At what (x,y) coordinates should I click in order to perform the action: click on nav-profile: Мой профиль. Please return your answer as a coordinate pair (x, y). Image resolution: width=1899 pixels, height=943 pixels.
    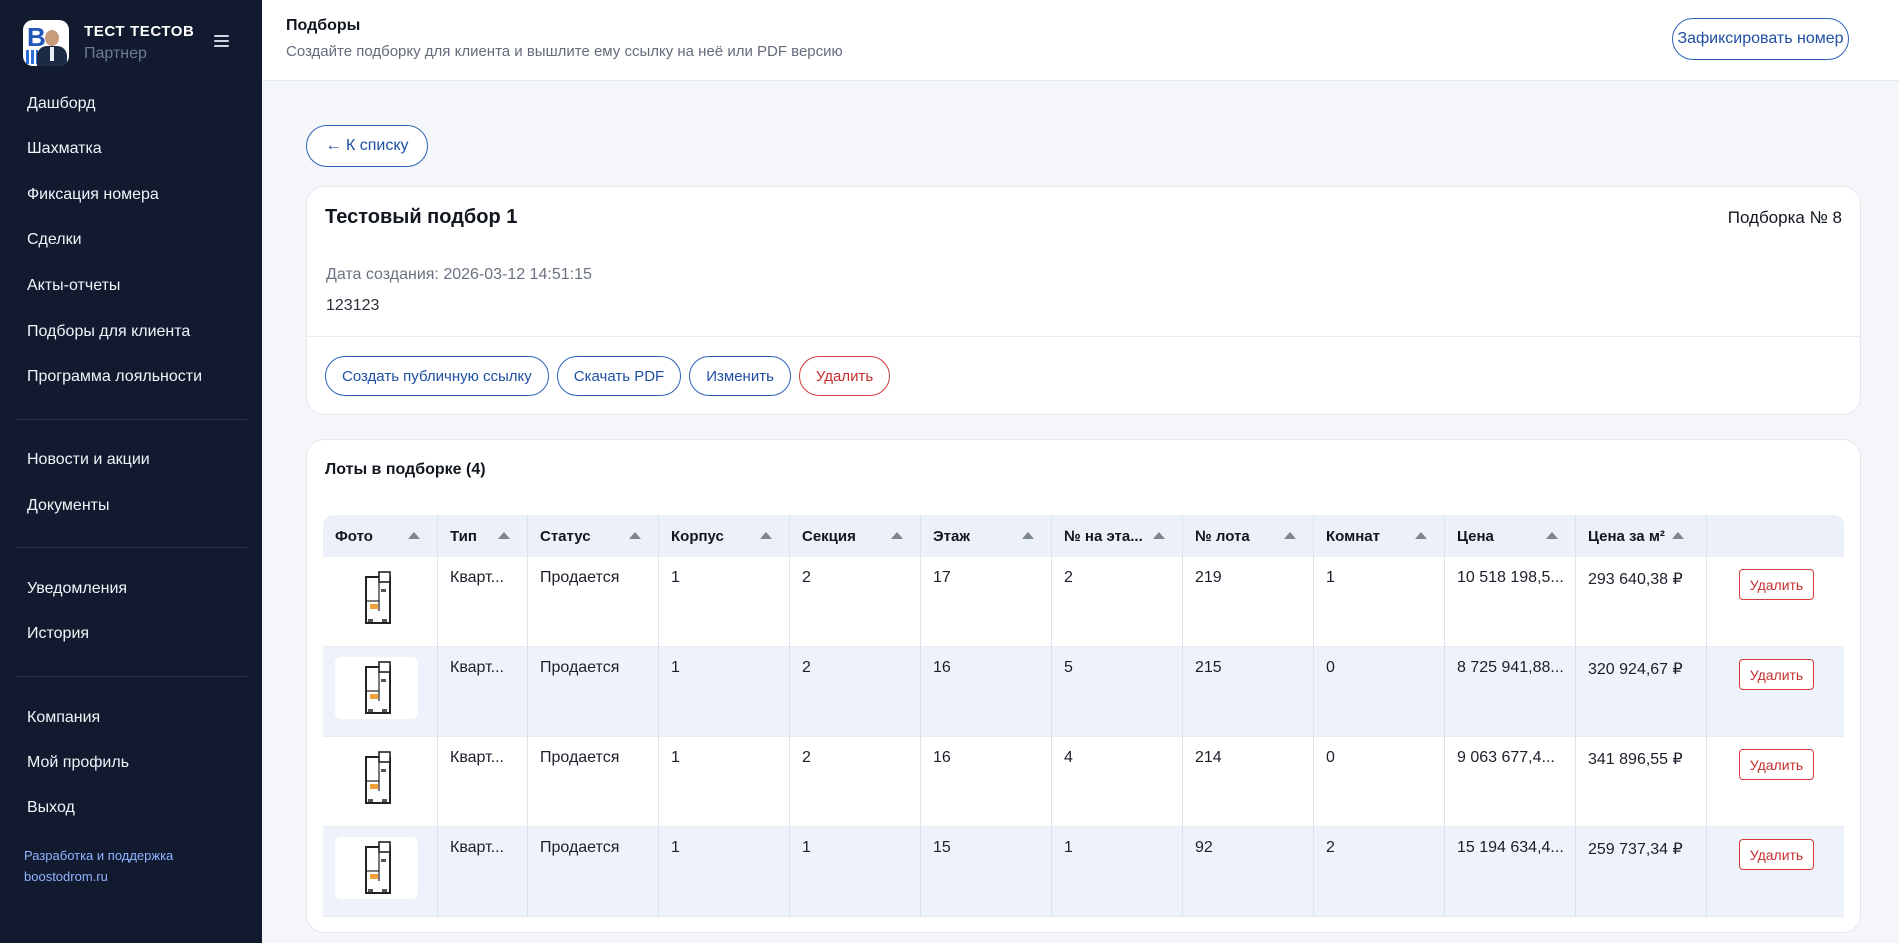
    Looking at the image, I should click on (78, 763).